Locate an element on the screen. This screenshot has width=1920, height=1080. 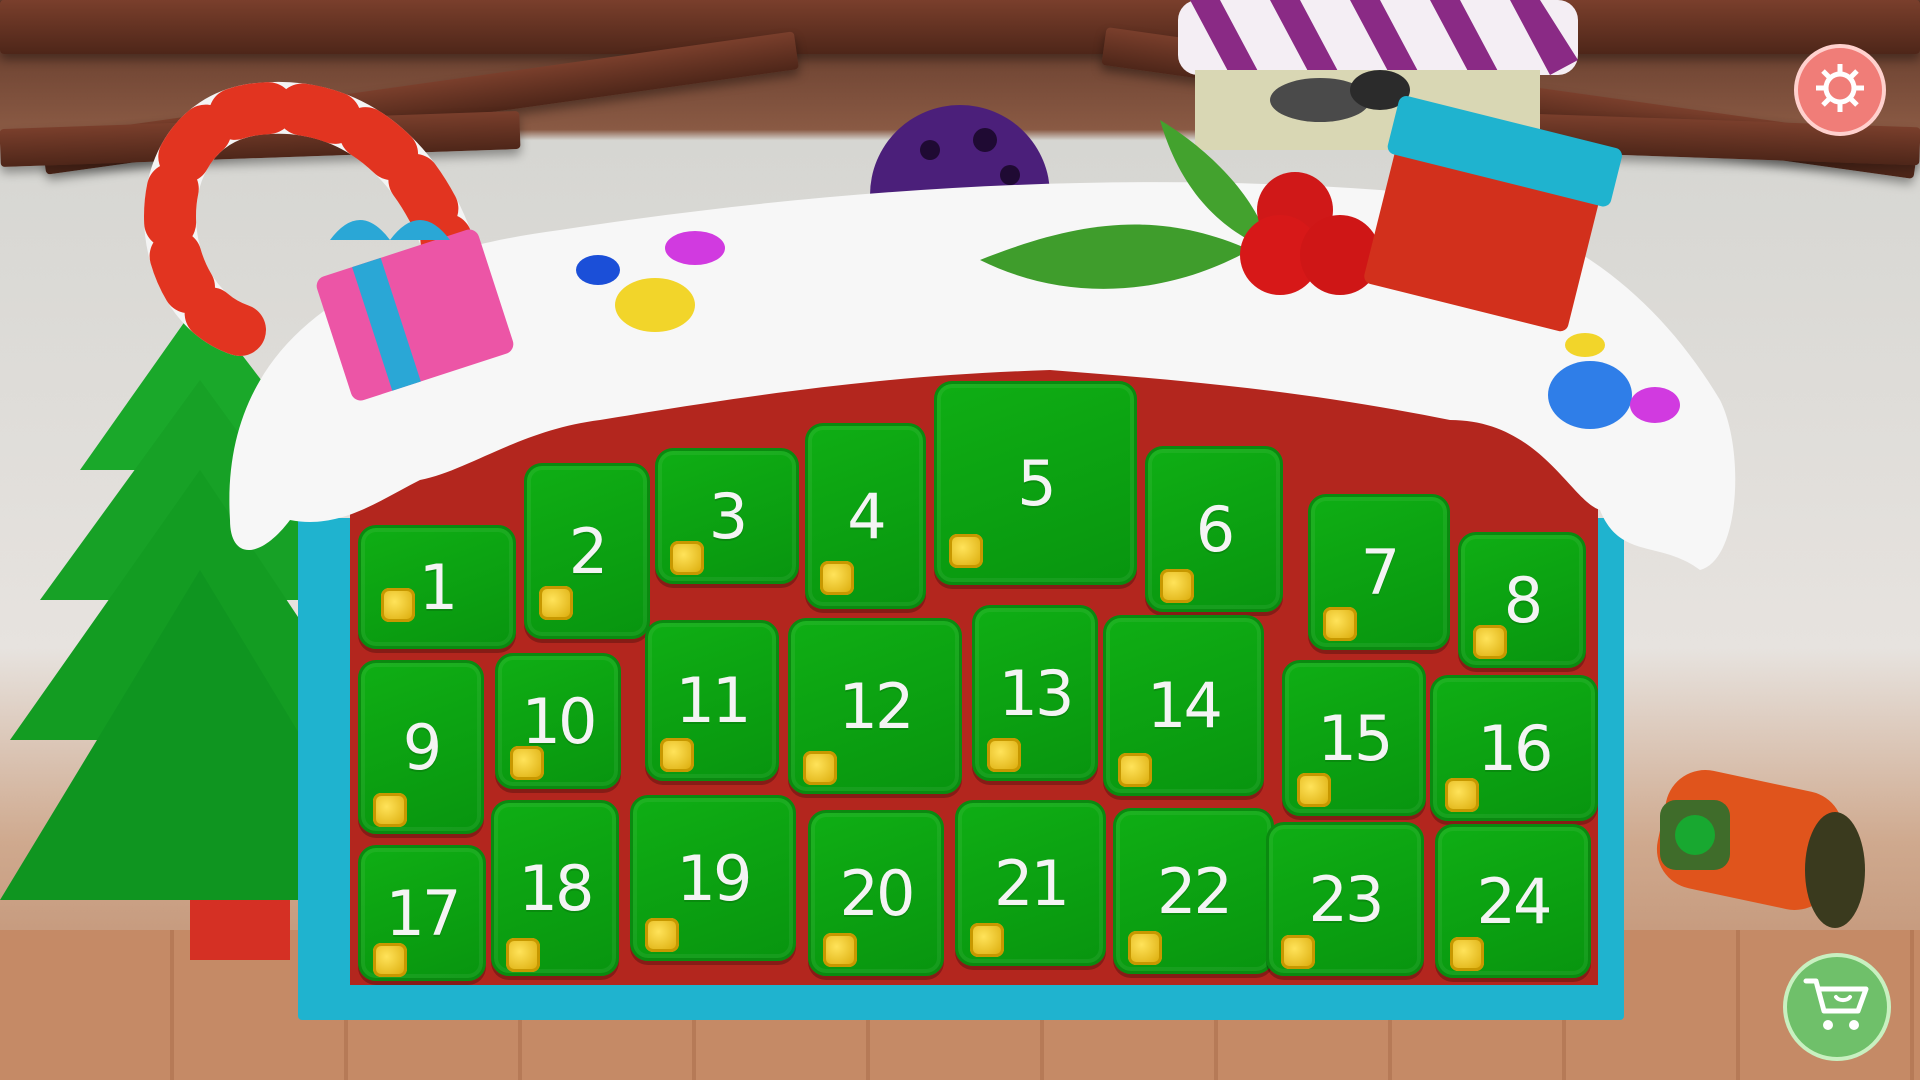
settings-button is located at coordinates (1840, 90).